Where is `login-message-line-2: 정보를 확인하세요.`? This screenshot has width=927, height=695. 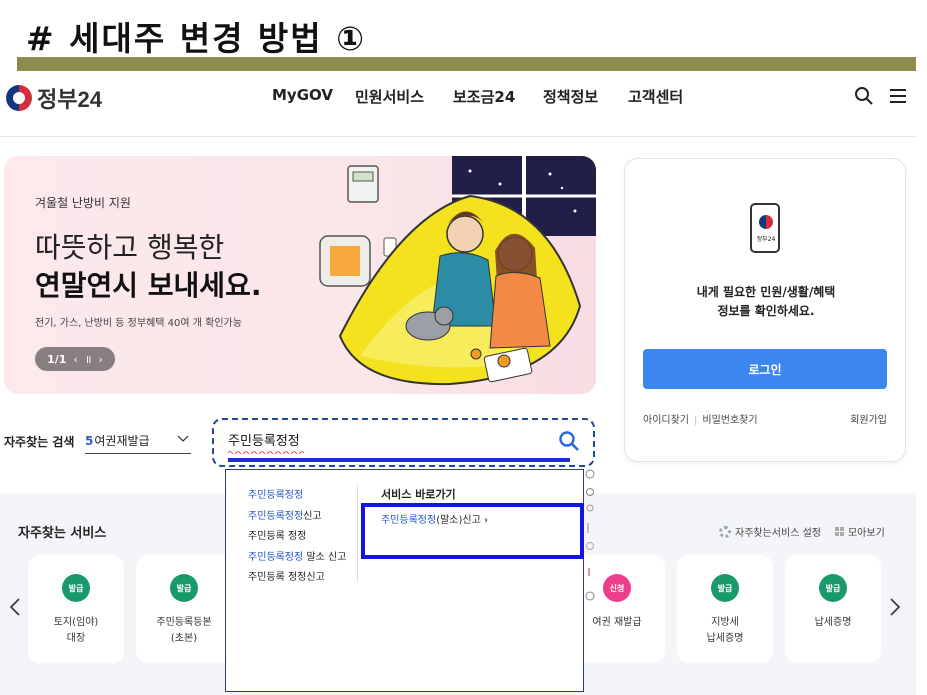
login-message-line-2: 정보를 확인하세요. is located at coordinates (766, 311).